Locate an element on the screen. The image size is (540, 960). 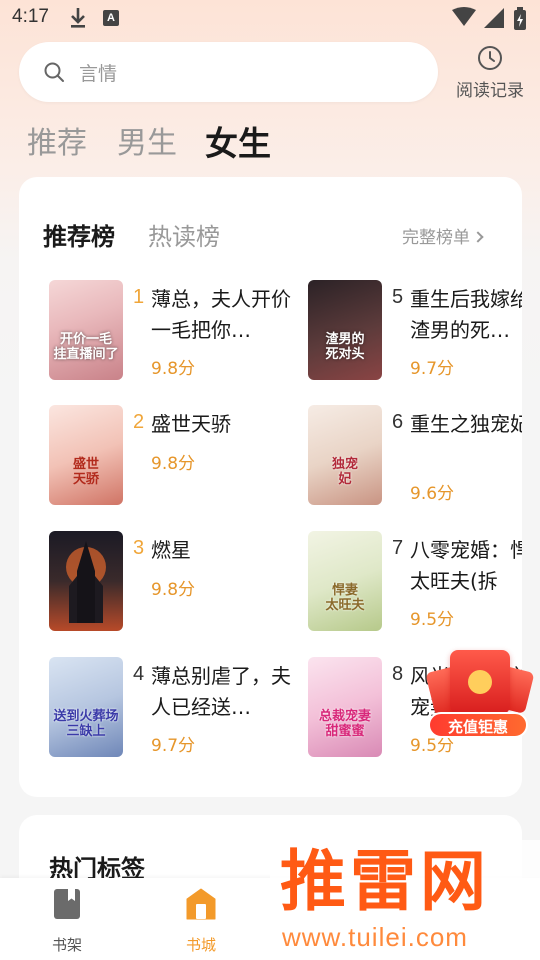
book-title: 重生之独宠妃 is located at coordinates (466, 424).